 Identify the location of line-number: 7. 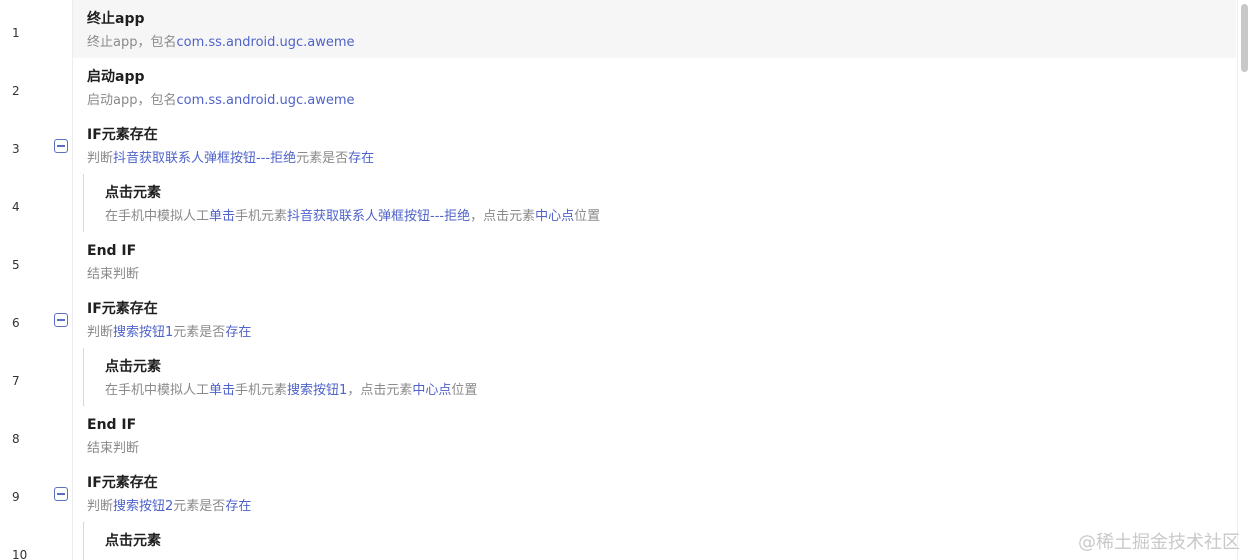
(16, 381).